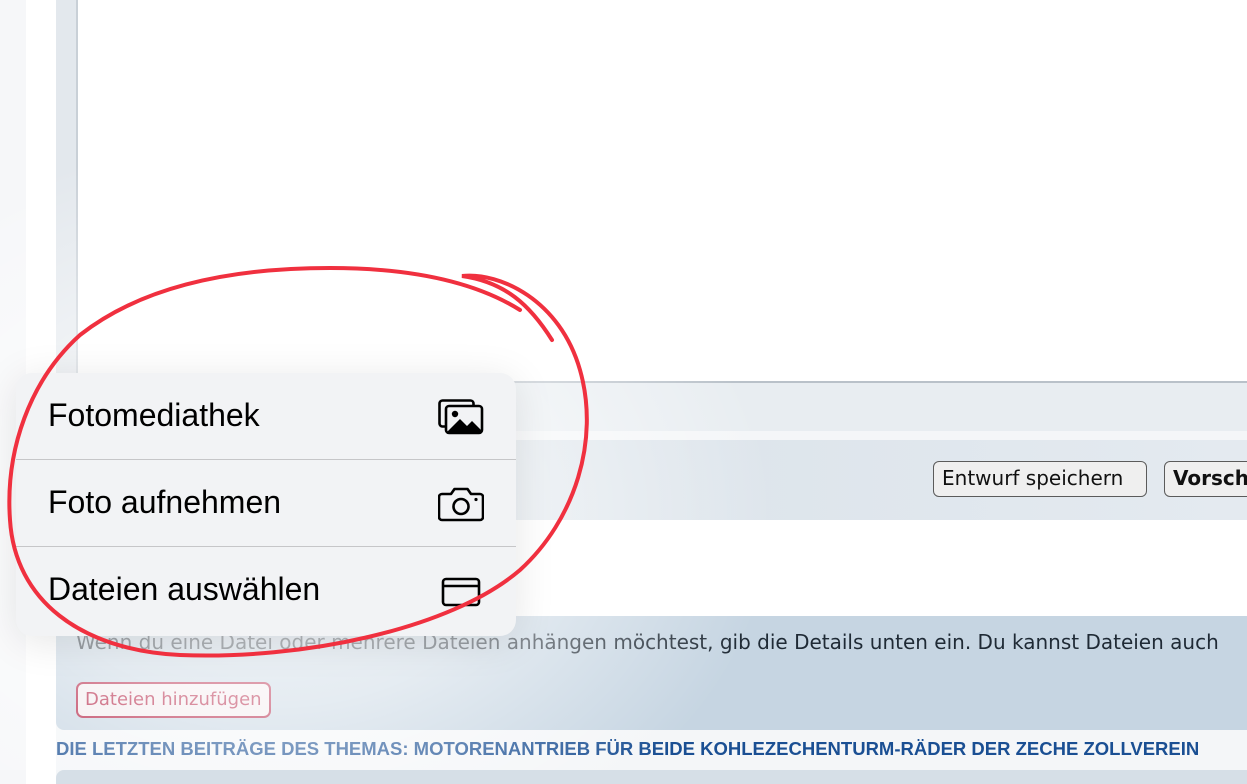 Image resolution: width=1247 pixels, height=784 pixels. Describe the element at coordinates (461, 504) in the screenshot. I see `camera-icon` at that location.